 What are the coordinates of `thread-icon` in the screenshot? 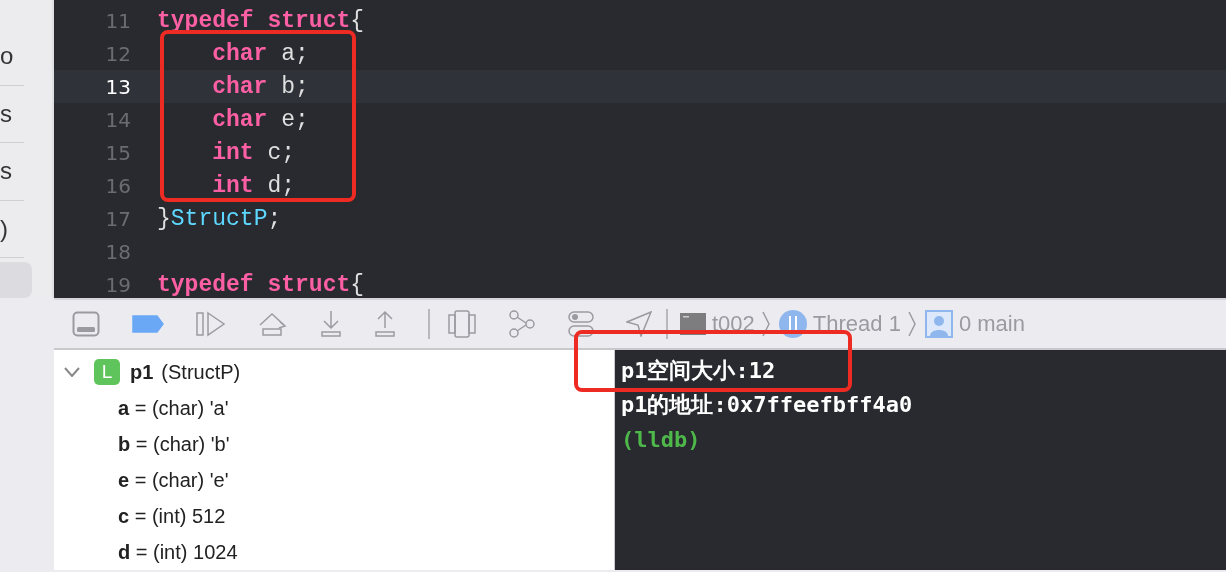 It's located at (792, 324).